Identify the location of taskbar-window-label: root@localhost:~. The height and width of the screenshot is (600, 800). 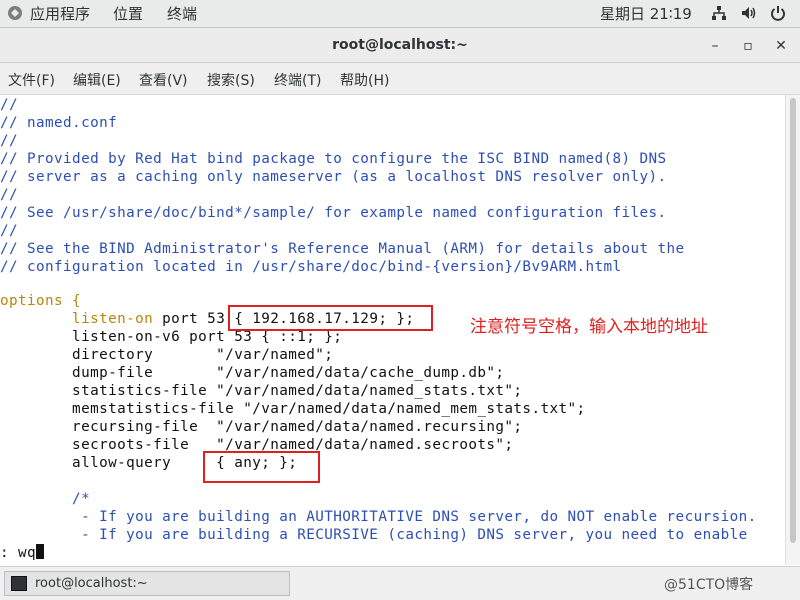
(91, 583).